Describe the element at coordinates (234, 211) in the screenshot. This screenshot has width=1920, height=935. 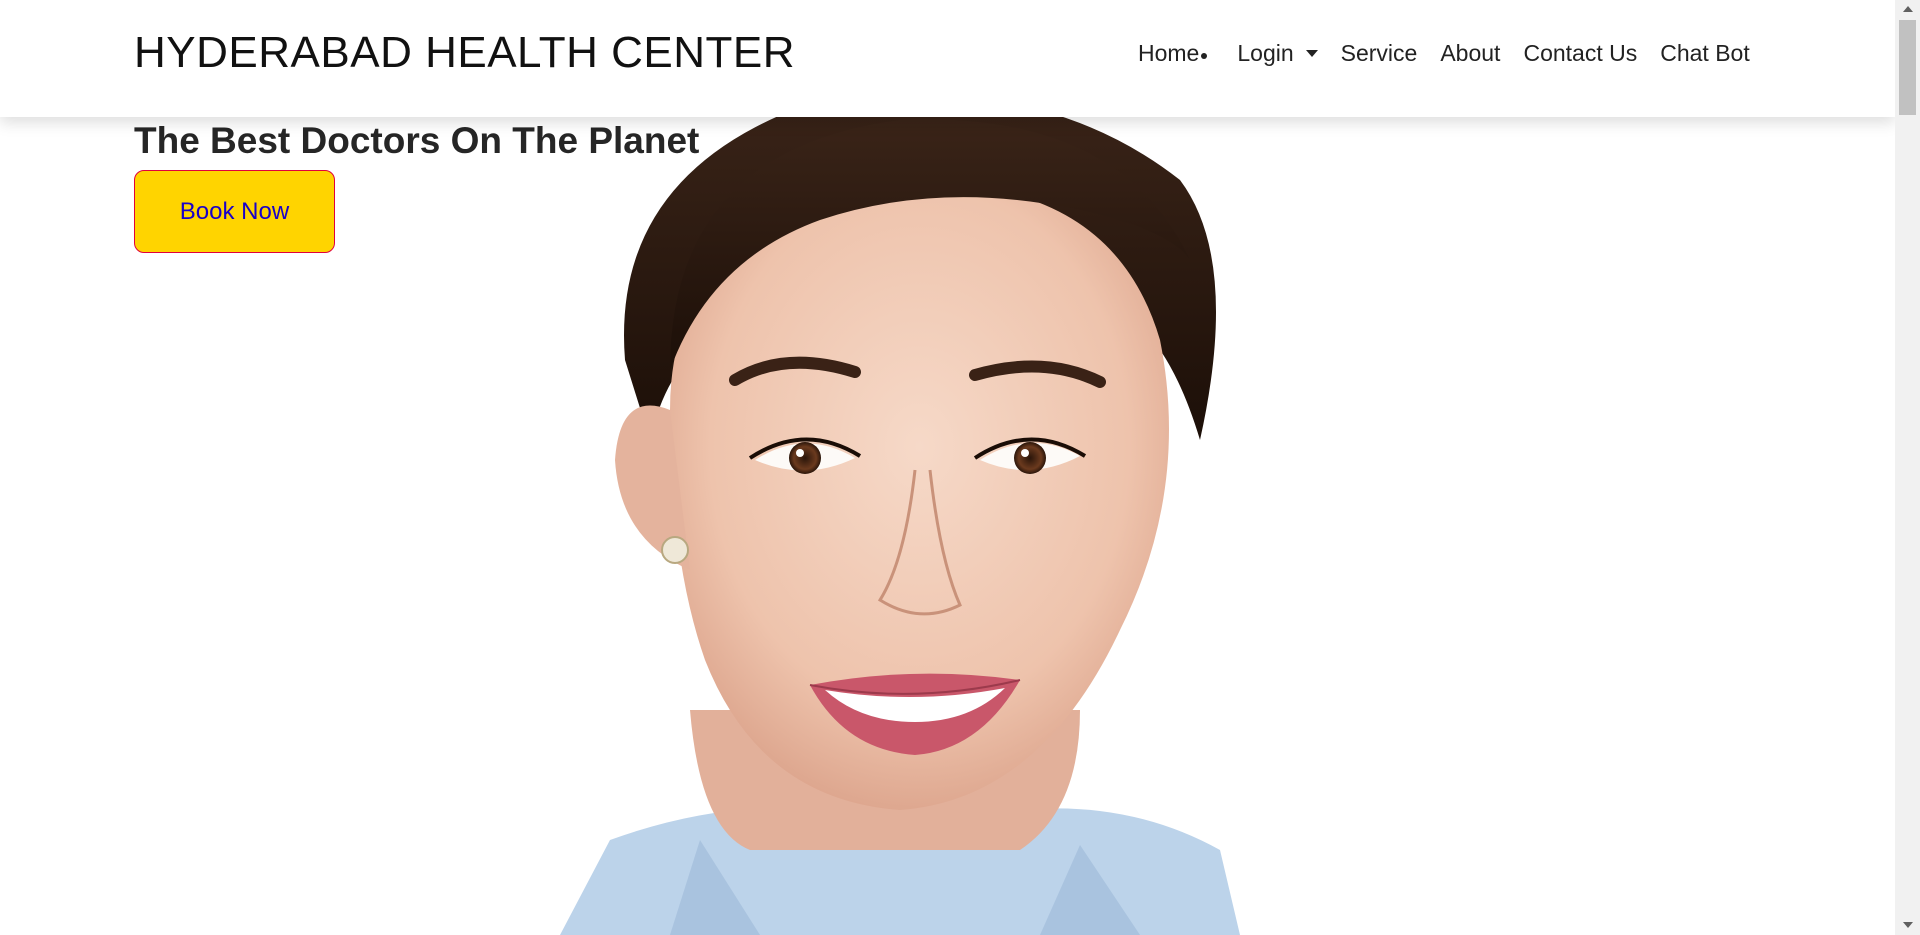
I see `book-now-button: Book Now` at that location.